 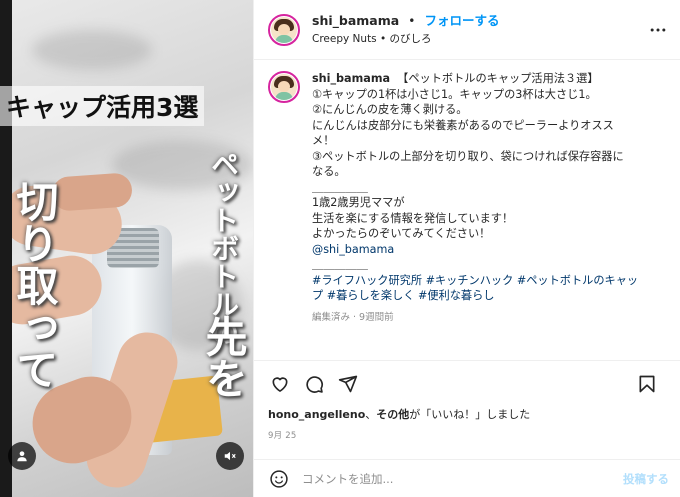 I want to click on speaker-muted-icon, so click(x=230, y=456).